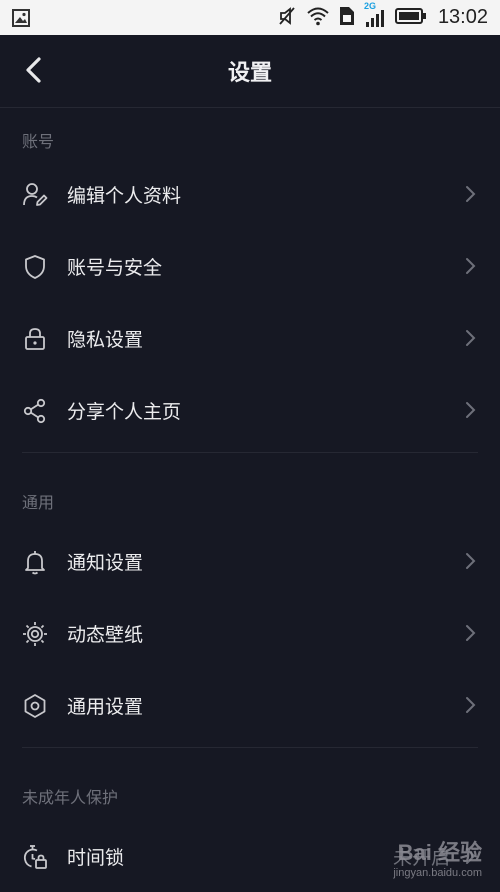  What do you see at coordinates (250, 17) in the screenshot?
I see `status-bar: 2G 13:02` at bounding box center [250, 17].